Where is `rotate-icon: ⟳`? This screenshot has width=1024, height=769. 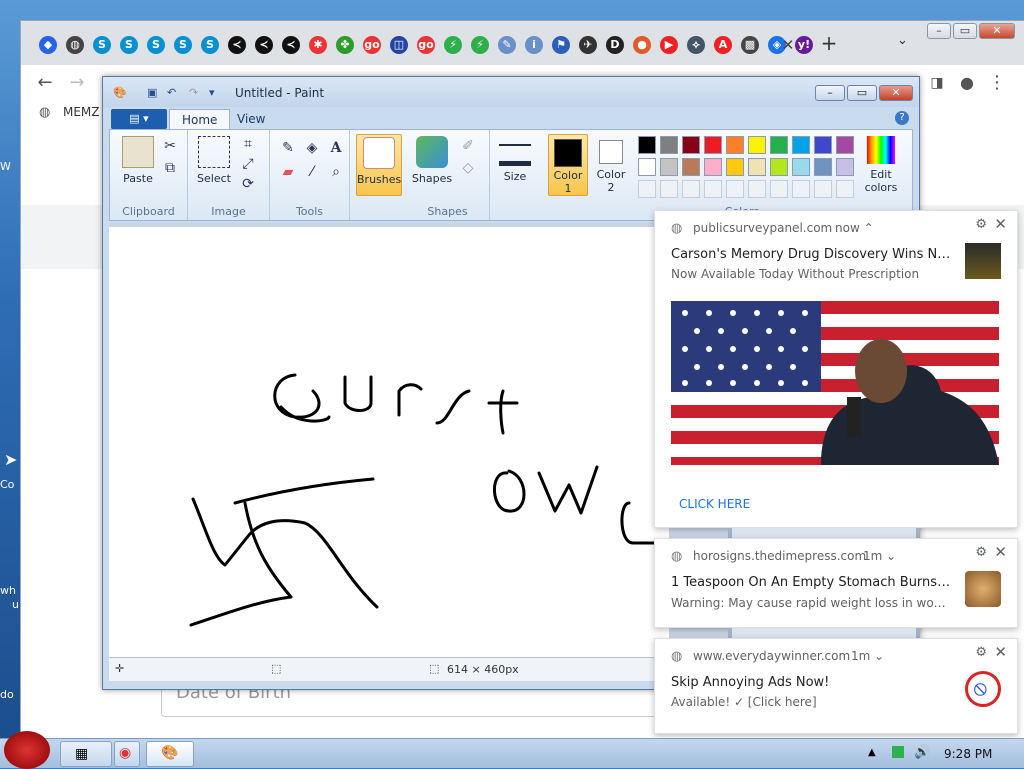 rotate-icon: ⟳ is located at coordinates (248, 184).